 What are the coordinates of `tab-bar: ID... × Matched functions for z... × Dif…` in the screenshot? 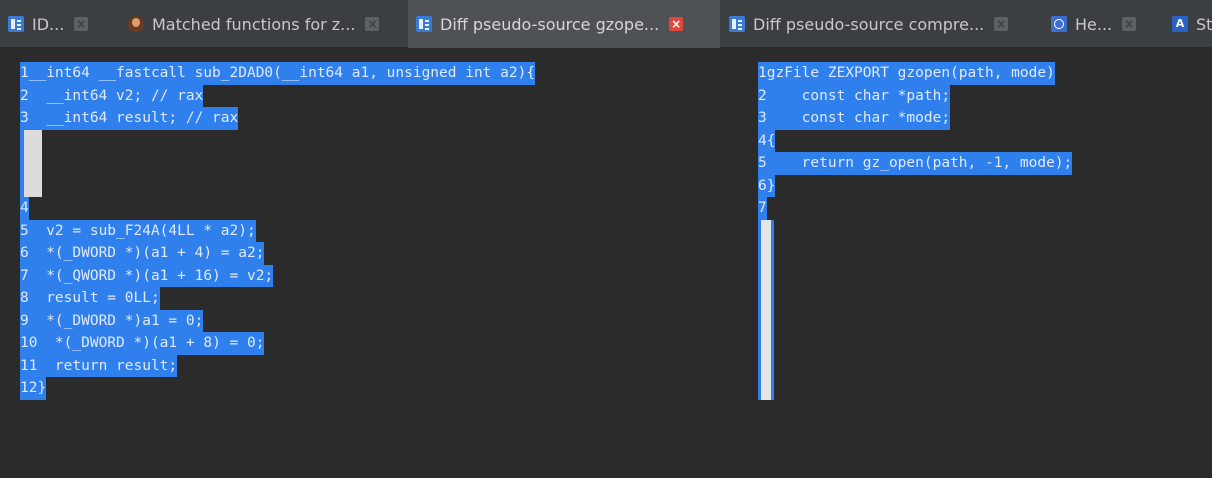 It's located at (606, 24).